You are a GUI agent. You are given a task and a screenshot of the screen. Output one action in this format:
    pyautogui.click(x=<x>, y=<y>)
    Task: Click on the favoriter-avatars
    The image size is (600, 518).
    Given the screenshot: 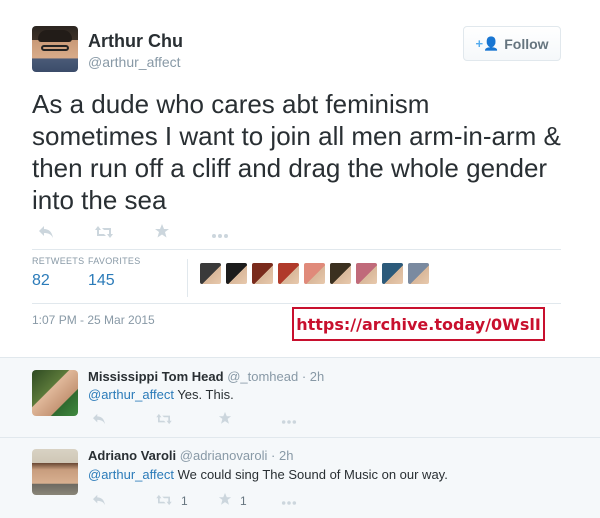 What is the action you would take?
    pyautogui.click(x=314, y=273)
    